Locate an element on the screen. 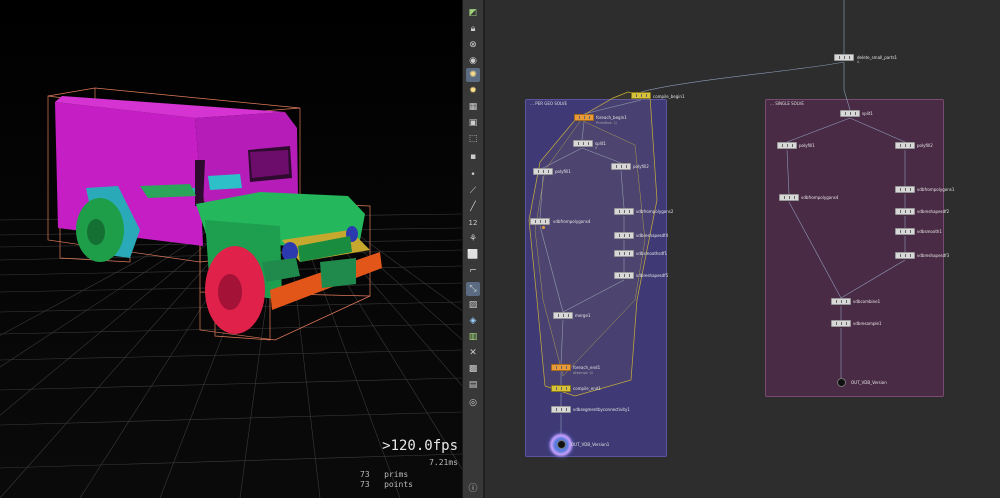  node-vdbreshapesdf-b is located at coordinates (624, 275).